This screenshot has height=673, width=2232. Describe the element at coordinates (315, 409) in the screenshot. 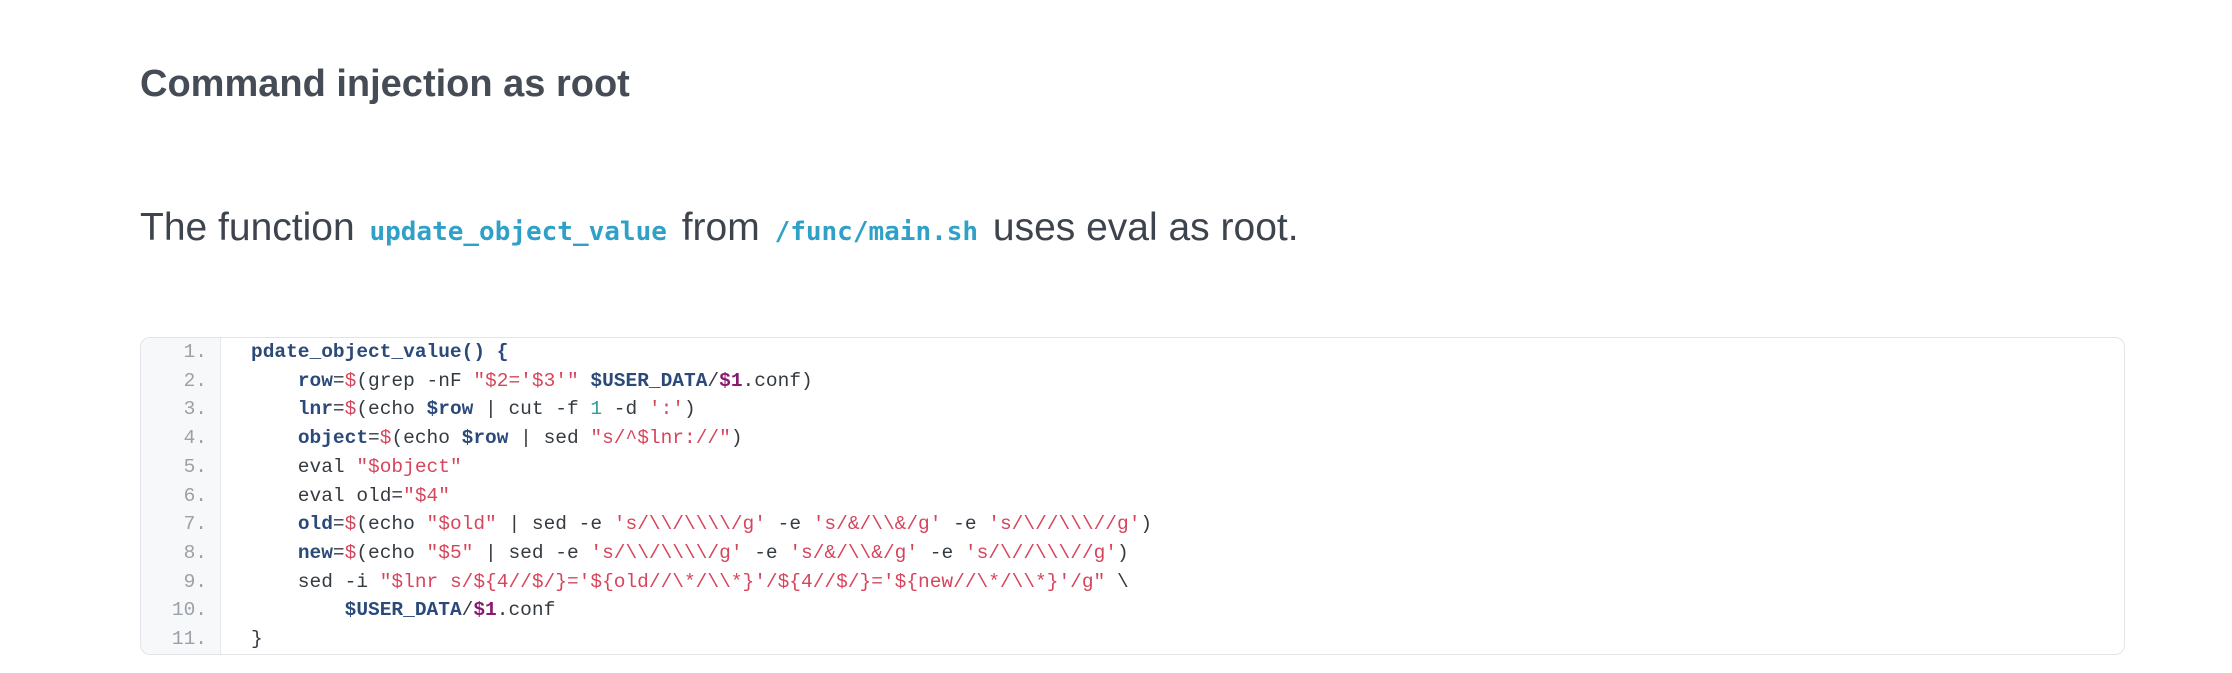

I see `code-token: lnr` at that location.